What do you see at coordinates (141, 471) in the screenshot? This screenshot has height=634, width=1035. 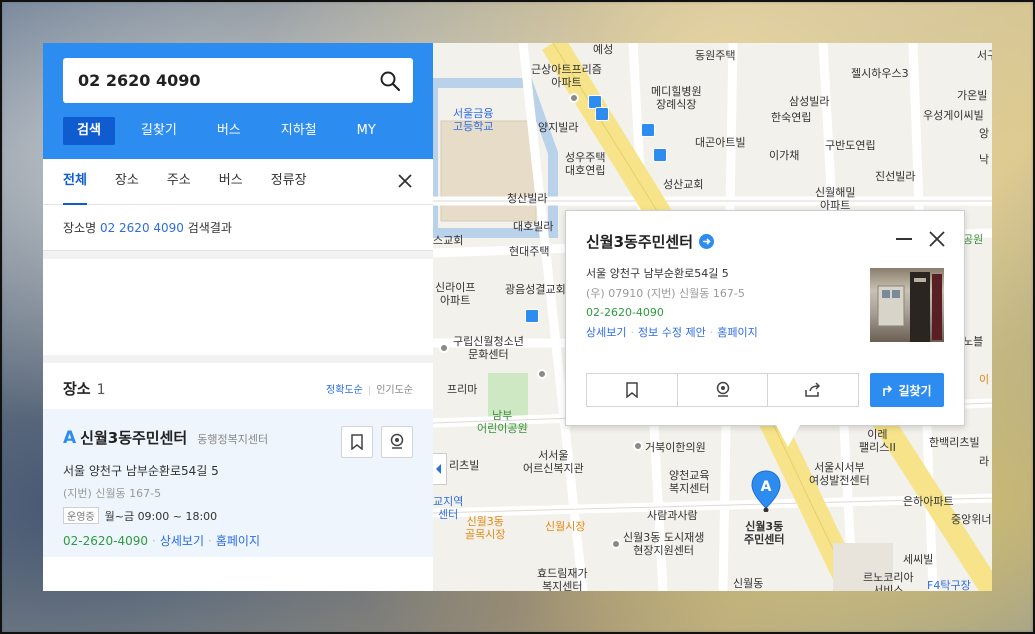 I see `place-address: 서울 양천구 남부순환로54길 5` at bounding box center [141, 471].